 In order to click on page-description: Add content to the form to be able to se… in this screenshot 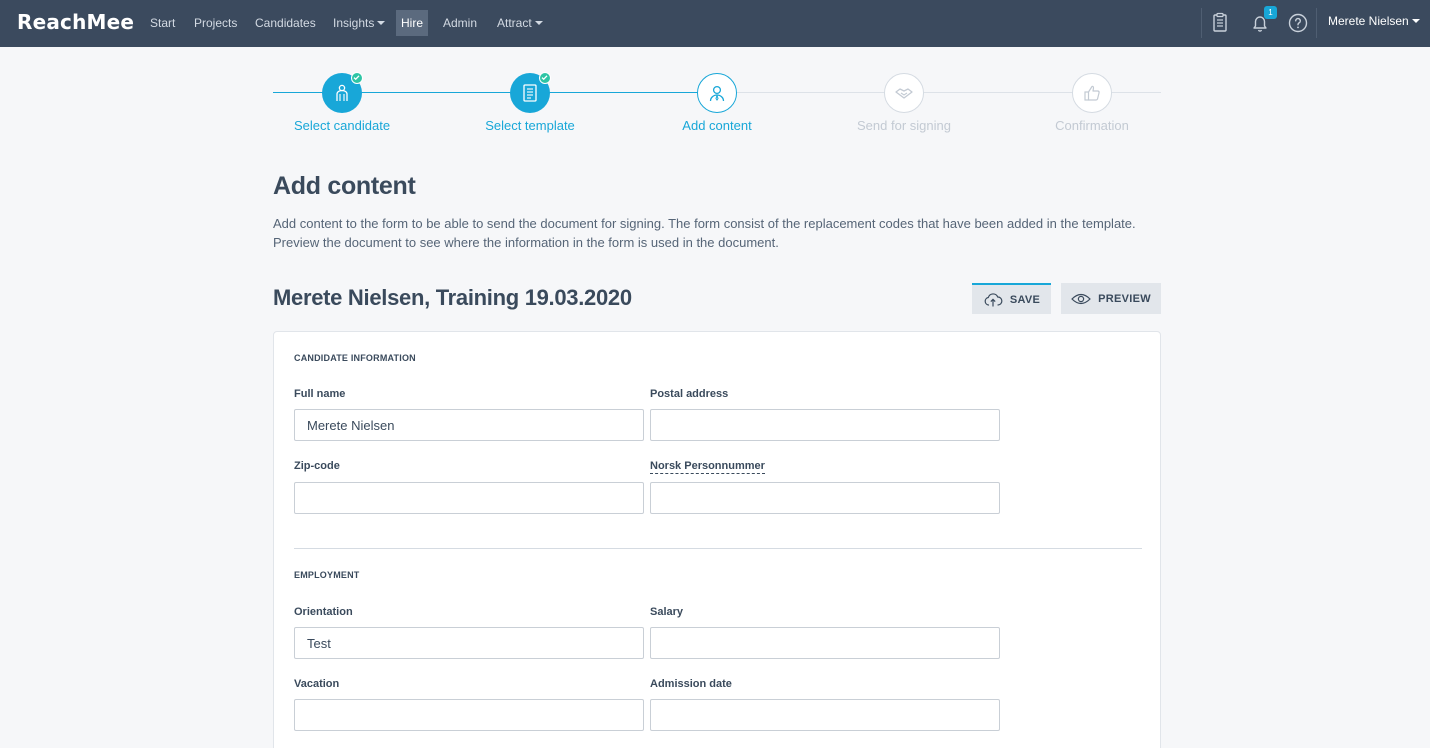, I will do `click(704, 233)`.